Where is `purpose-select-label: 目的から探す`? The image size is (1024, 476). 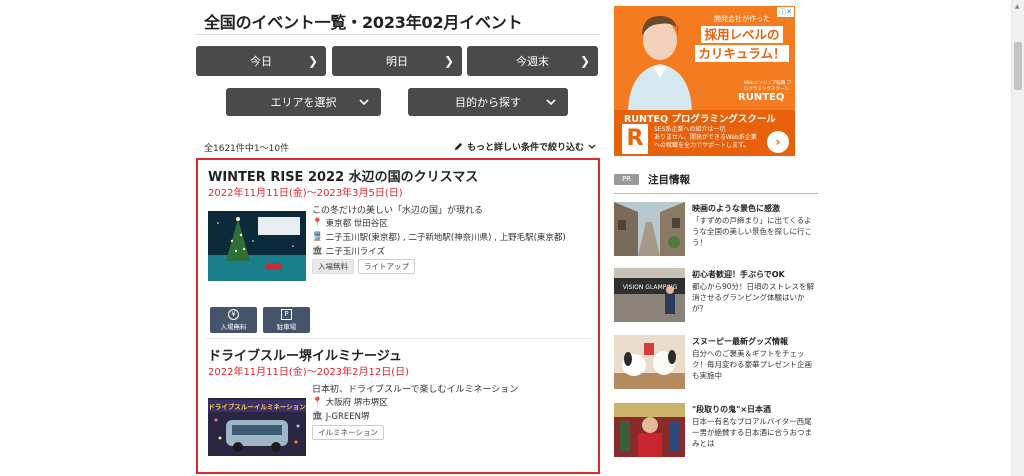 purpose-select-label: 目的から探す is located at coordinates (488, 102).